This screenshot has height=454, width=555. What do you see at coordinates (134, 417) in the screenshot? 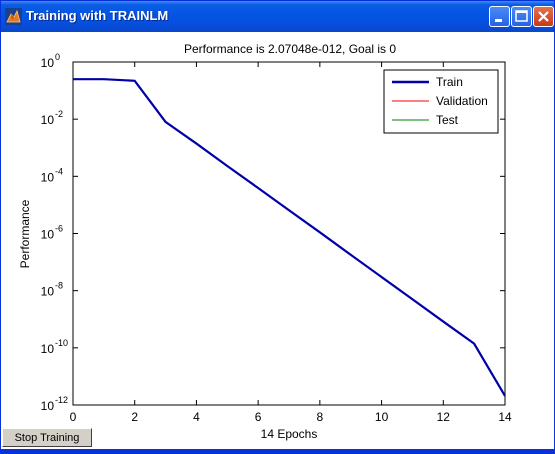
I see `x-tick-label: 2` at bounding box center [134, 417].